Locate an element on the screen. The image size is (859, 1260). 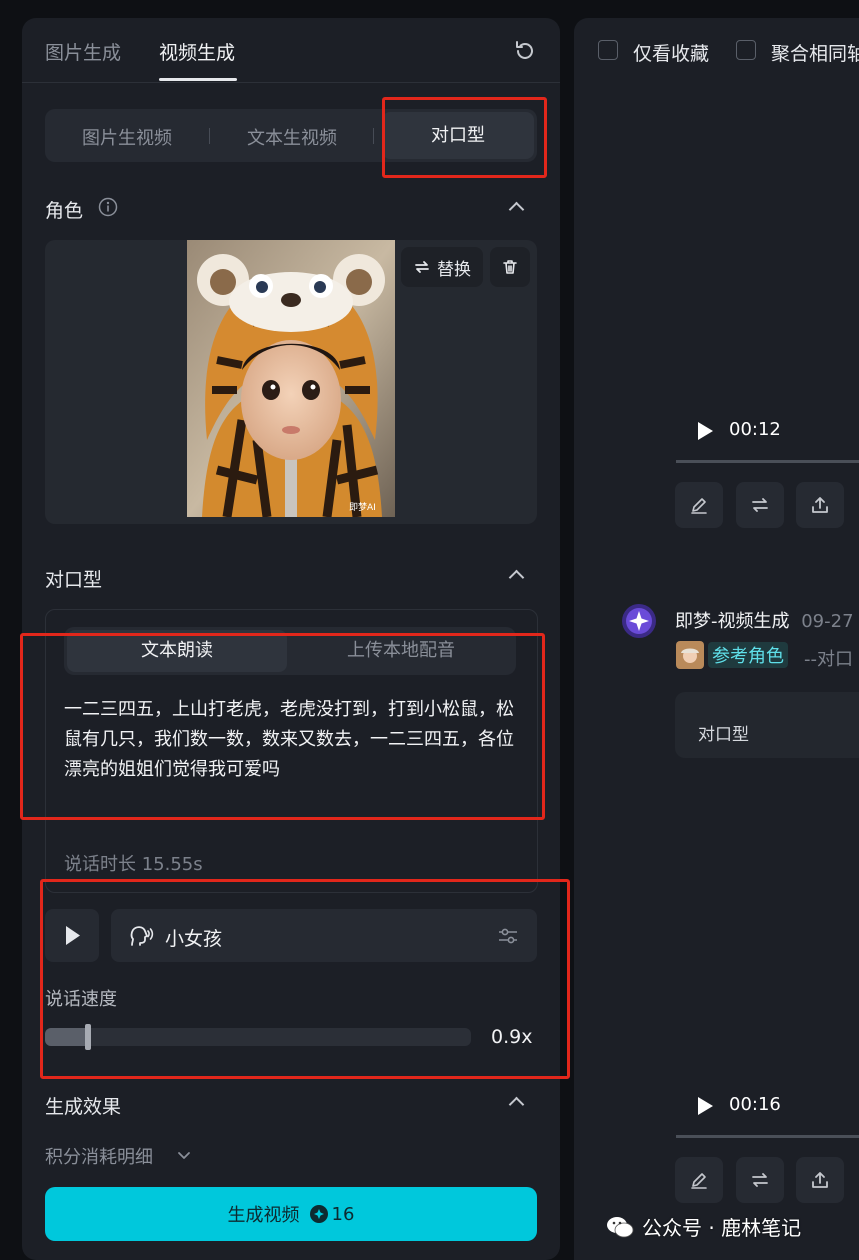
video2-progress is located at coordinates (767, 1136).